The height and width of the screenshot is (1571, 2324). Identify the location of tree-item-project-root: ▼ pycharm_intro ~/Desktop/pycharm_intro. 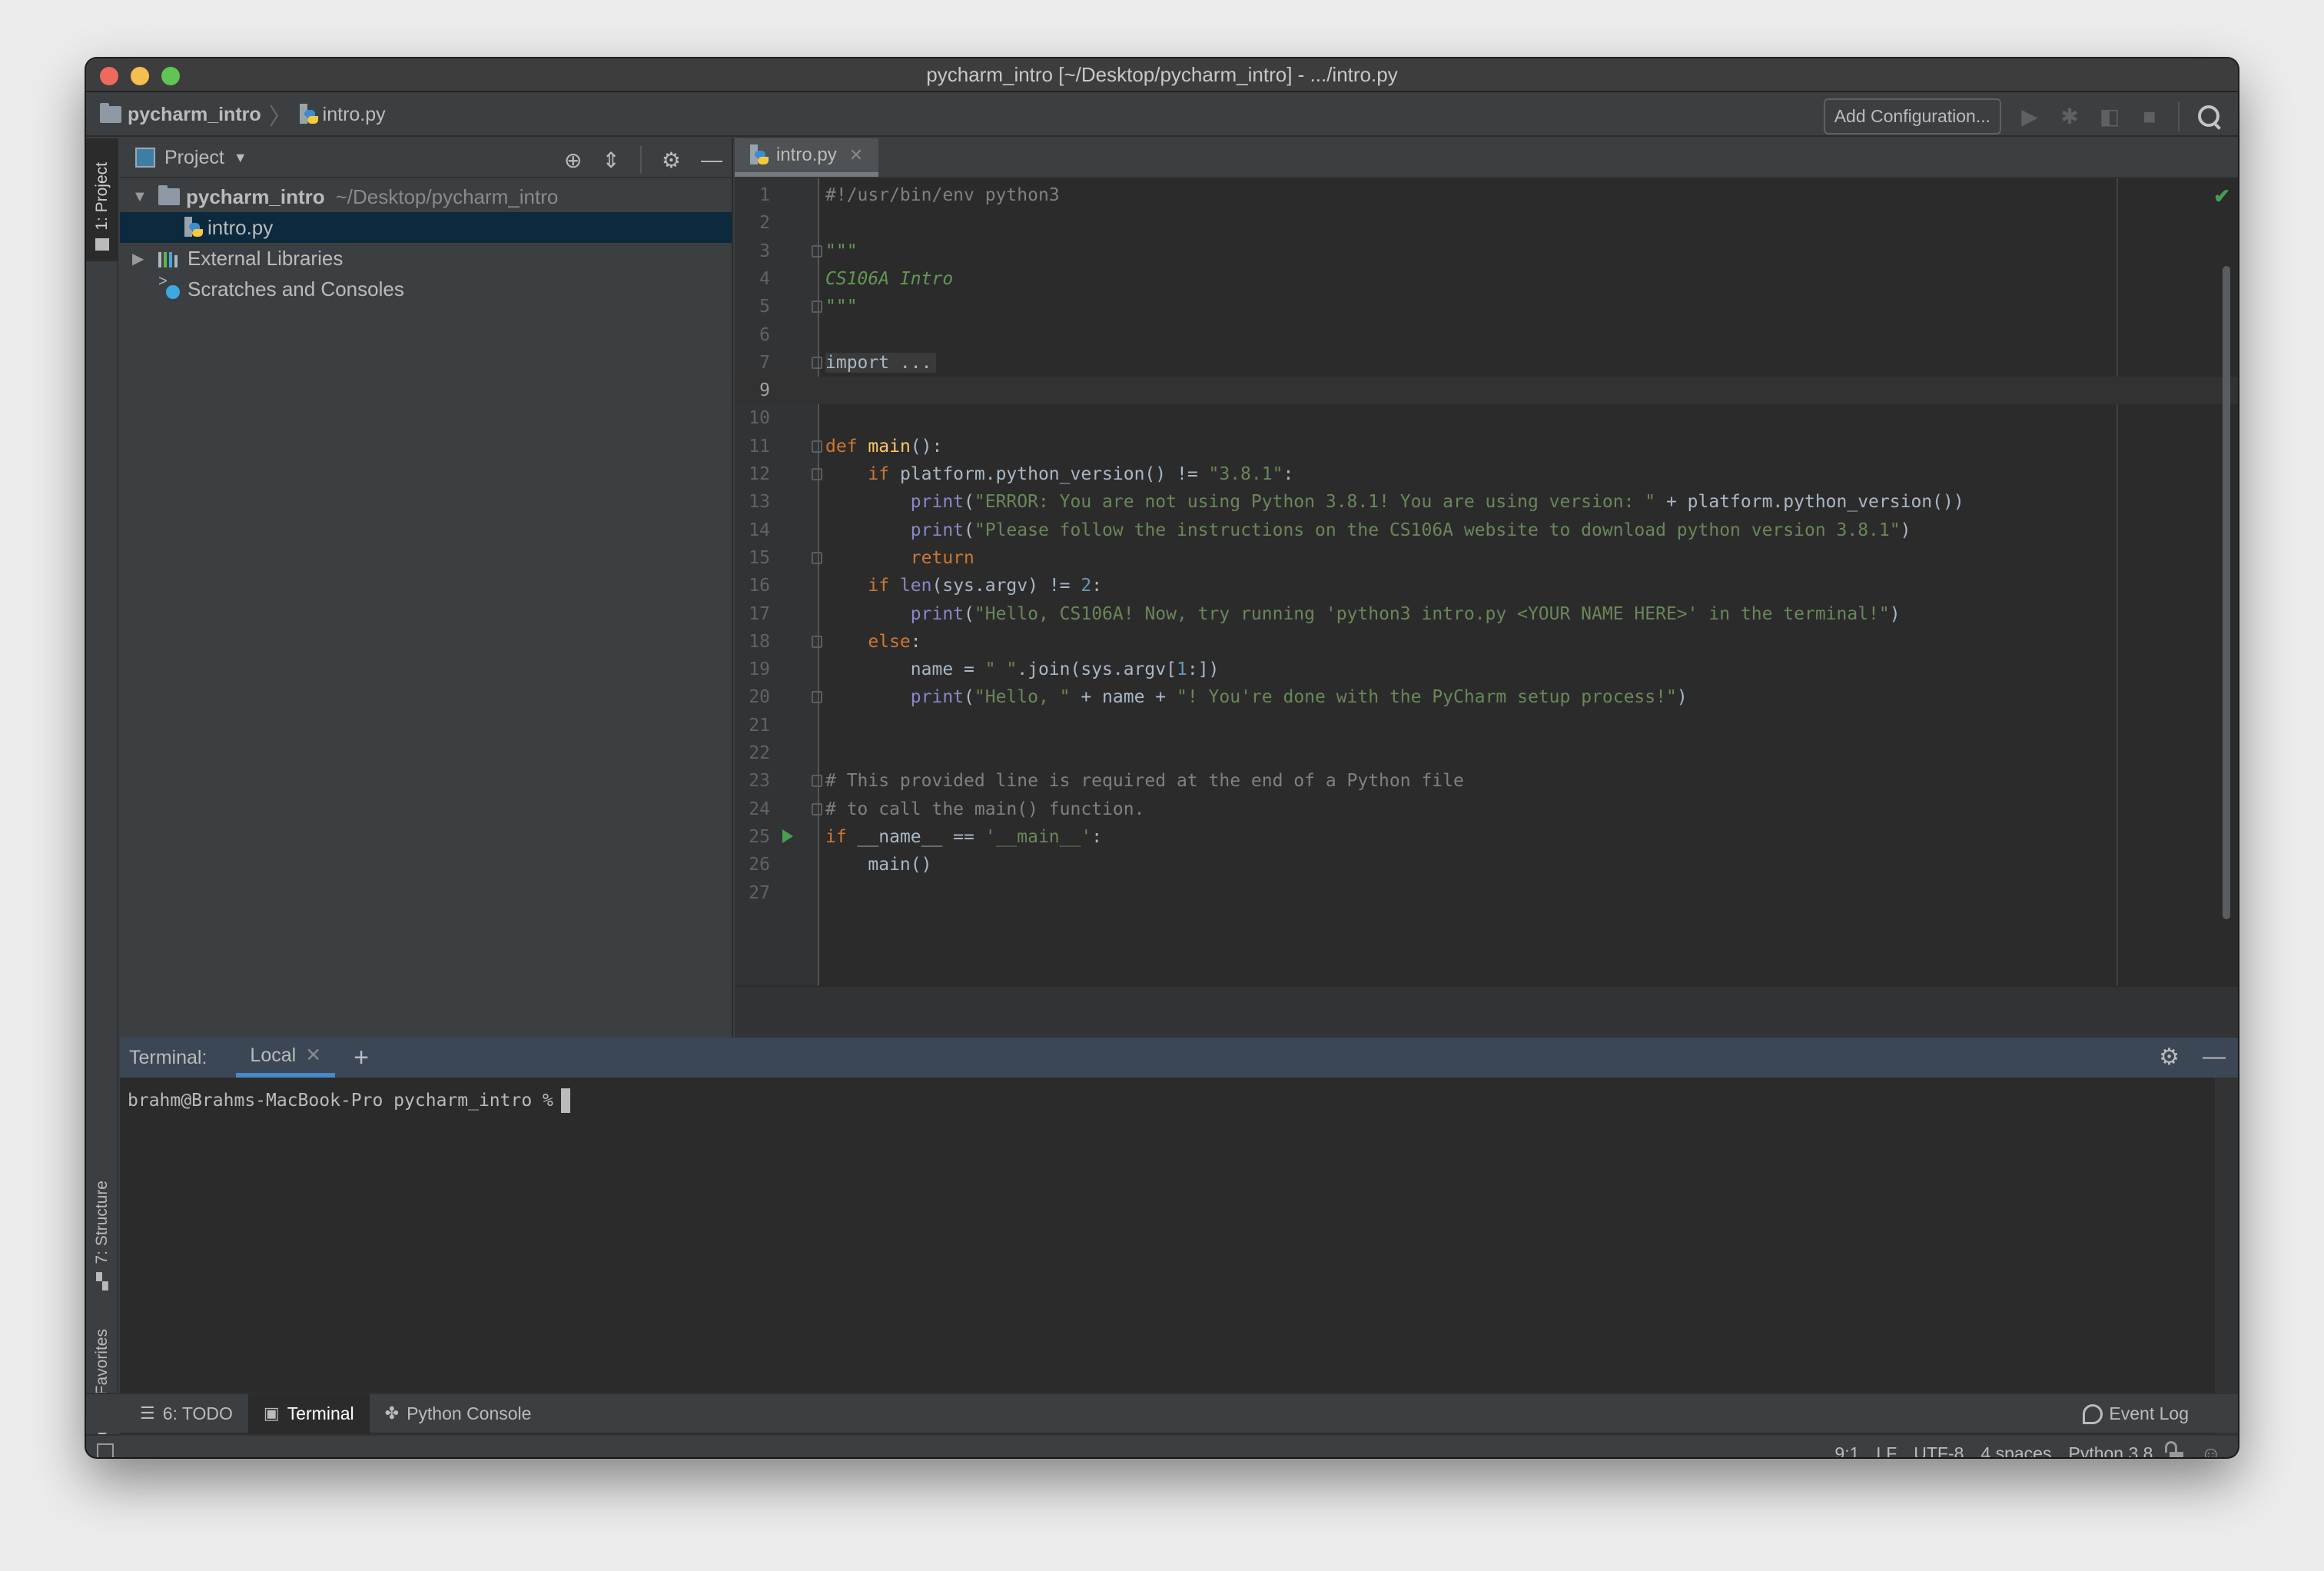
(426, 196).